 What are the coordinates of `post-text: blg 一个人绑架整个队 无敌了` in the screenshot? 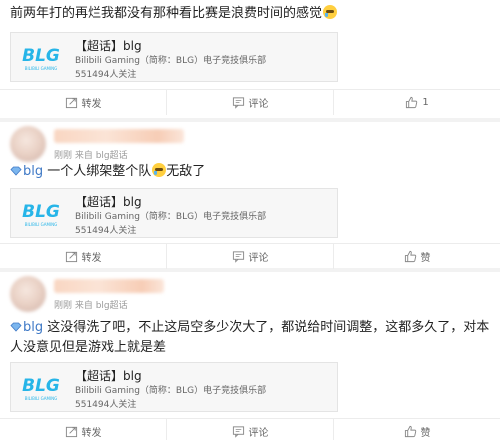 It's located at (250, 172).